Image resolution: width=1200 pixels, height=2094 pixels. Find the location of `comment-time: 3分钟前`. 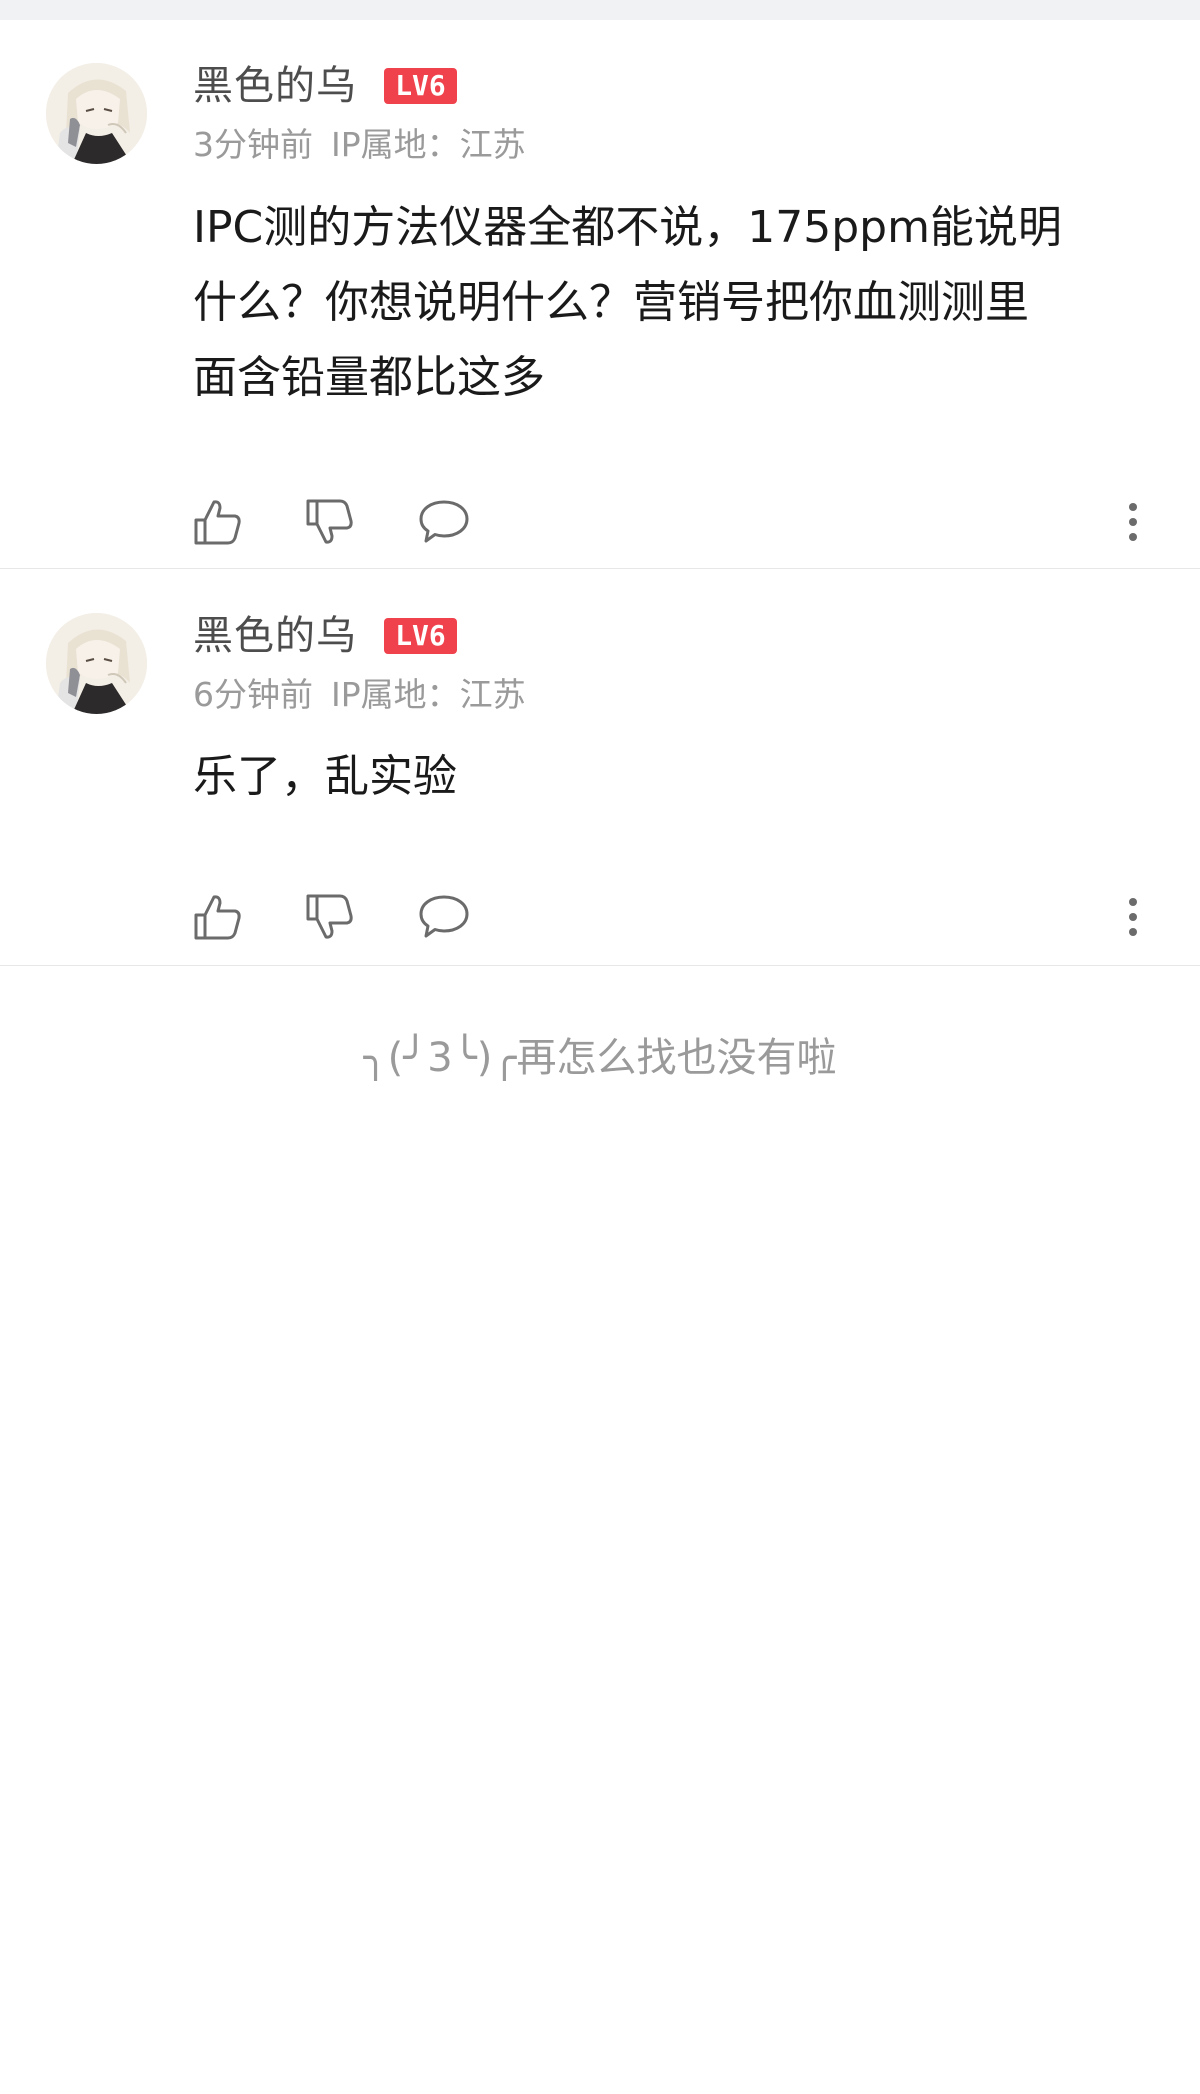

comment-time: 3分钟前 is located at coordinates (253, 144).